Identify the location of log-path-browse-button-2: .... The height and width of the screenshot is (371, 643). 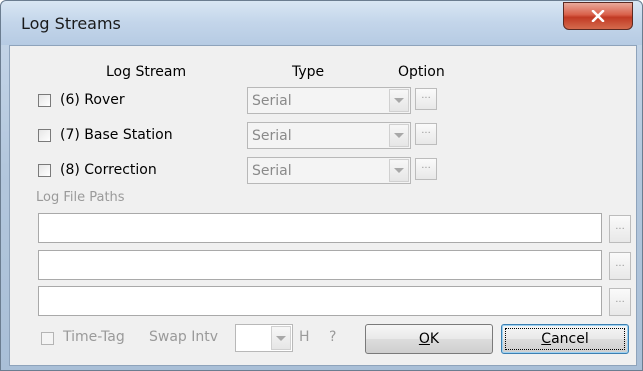
(620, 266).